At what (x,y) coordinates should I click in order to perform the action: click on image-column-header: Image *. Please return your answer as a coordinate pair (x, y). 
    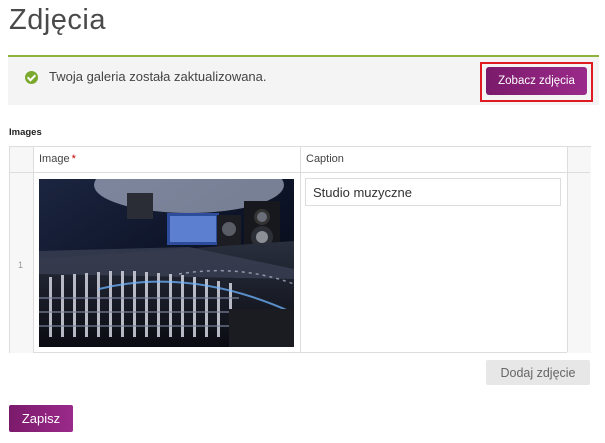
    Looking at the image, I should click on (57, 159).